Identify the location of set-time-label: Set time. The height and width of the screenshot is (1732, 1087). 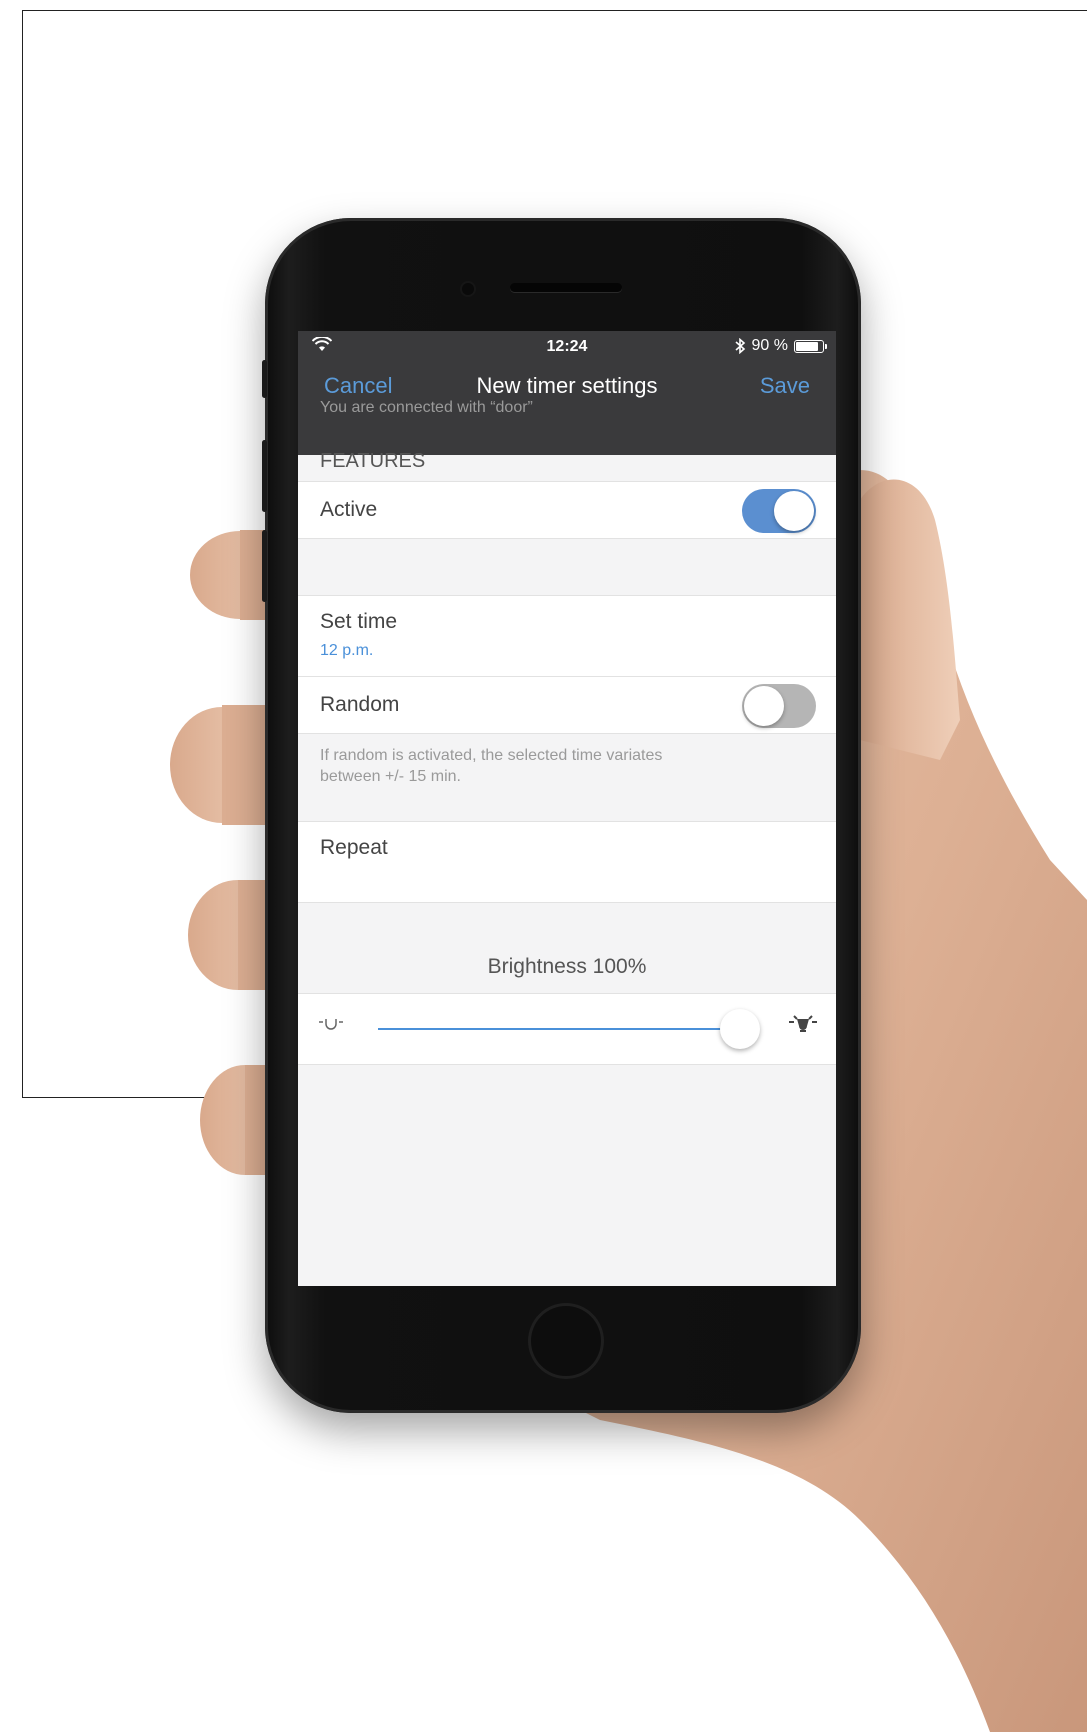
(359, 621).